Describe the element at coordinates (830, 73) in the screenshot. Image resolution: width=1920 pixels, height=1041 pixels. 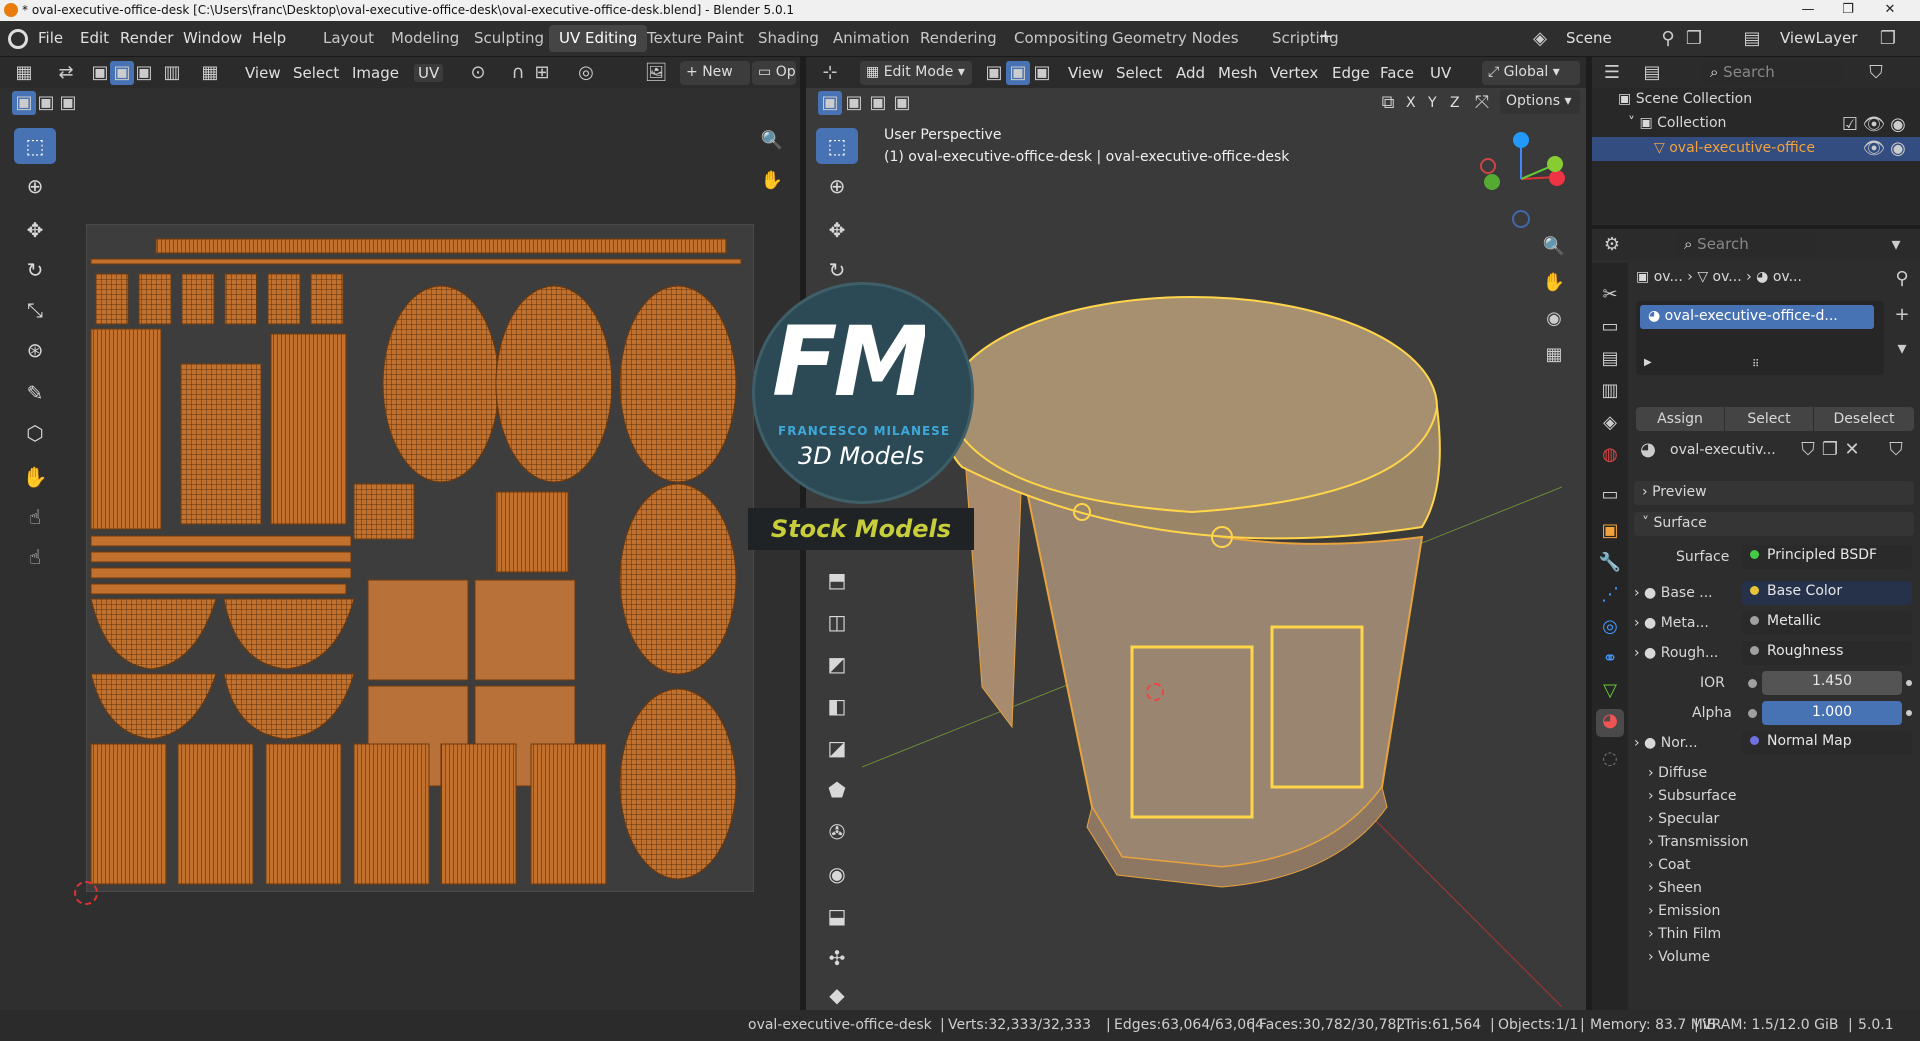
I see `editor-type-icon: ⊹` at that location.